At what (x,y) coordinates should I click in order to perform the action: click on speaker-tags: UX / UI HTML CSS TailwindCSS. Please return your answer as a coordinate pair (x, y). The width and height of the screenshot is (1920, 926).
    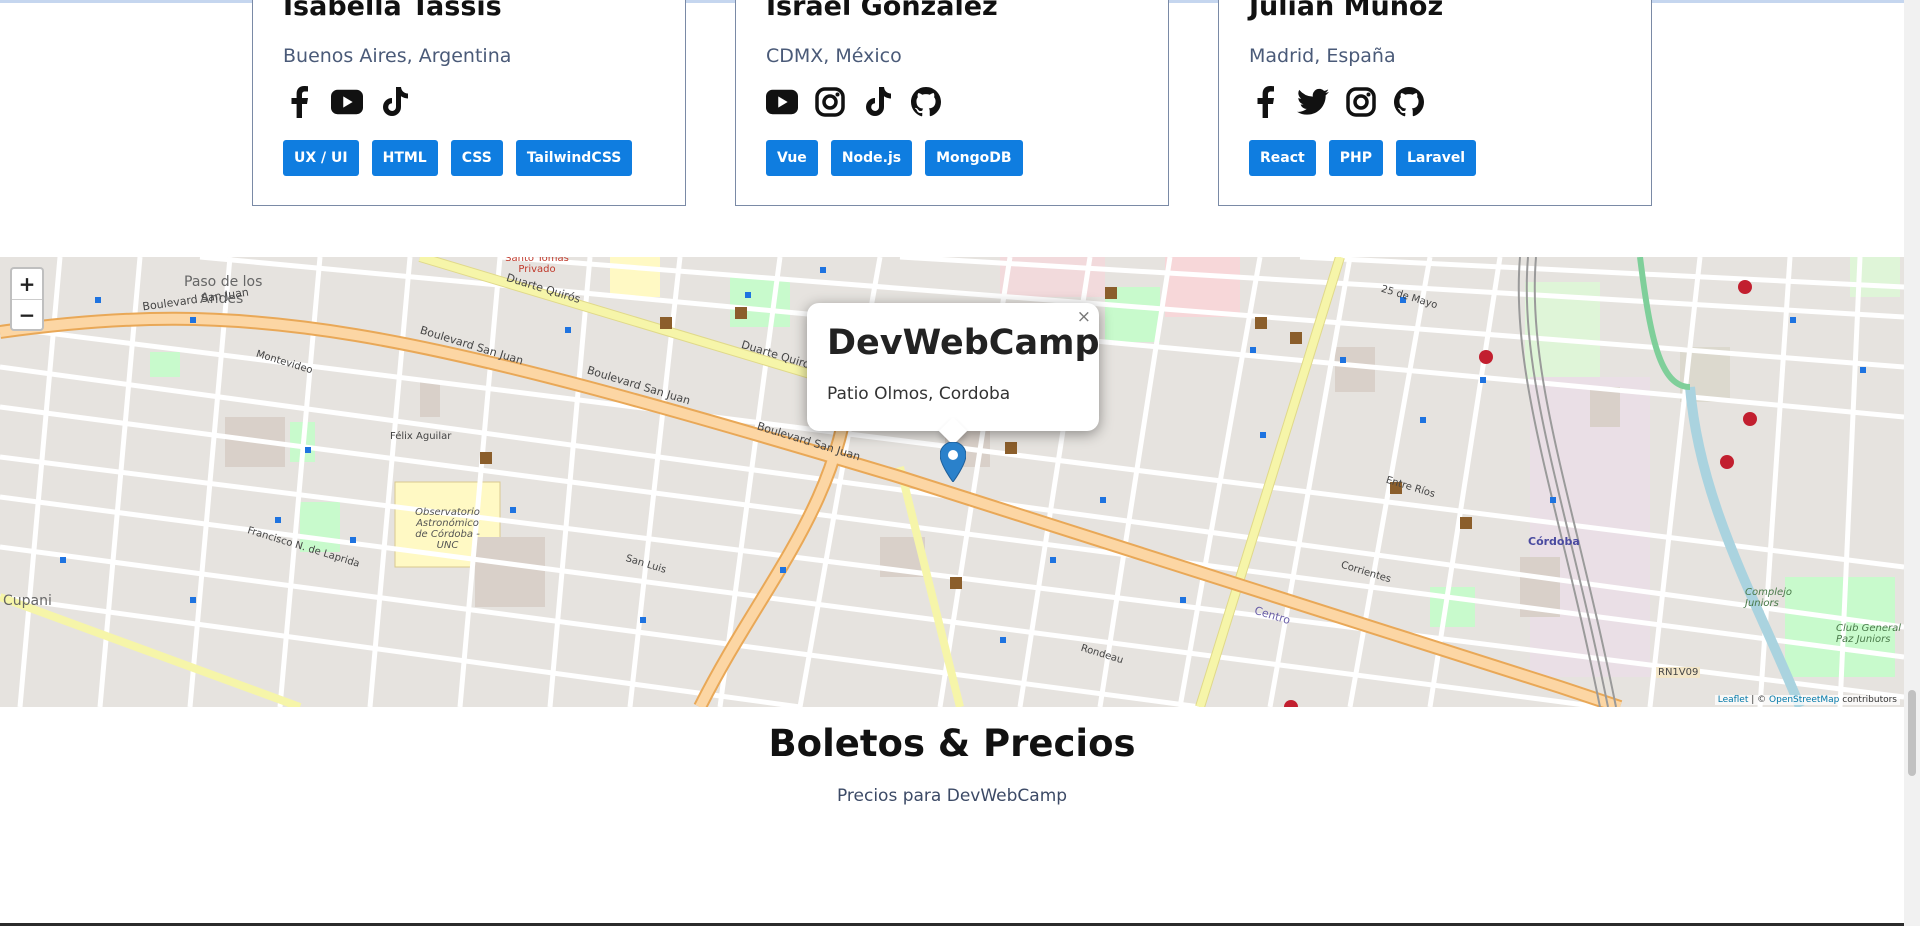
    Looking at the image, I should click on (458, 158).